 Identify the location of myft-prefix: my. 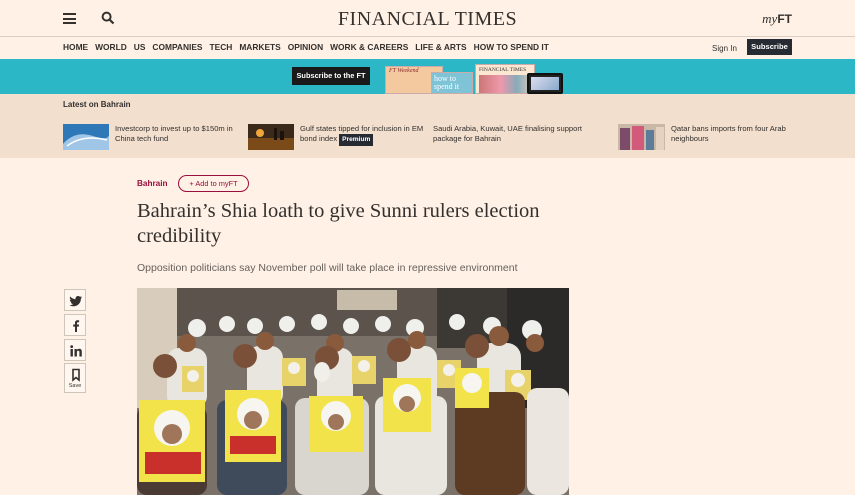
(770, 18).